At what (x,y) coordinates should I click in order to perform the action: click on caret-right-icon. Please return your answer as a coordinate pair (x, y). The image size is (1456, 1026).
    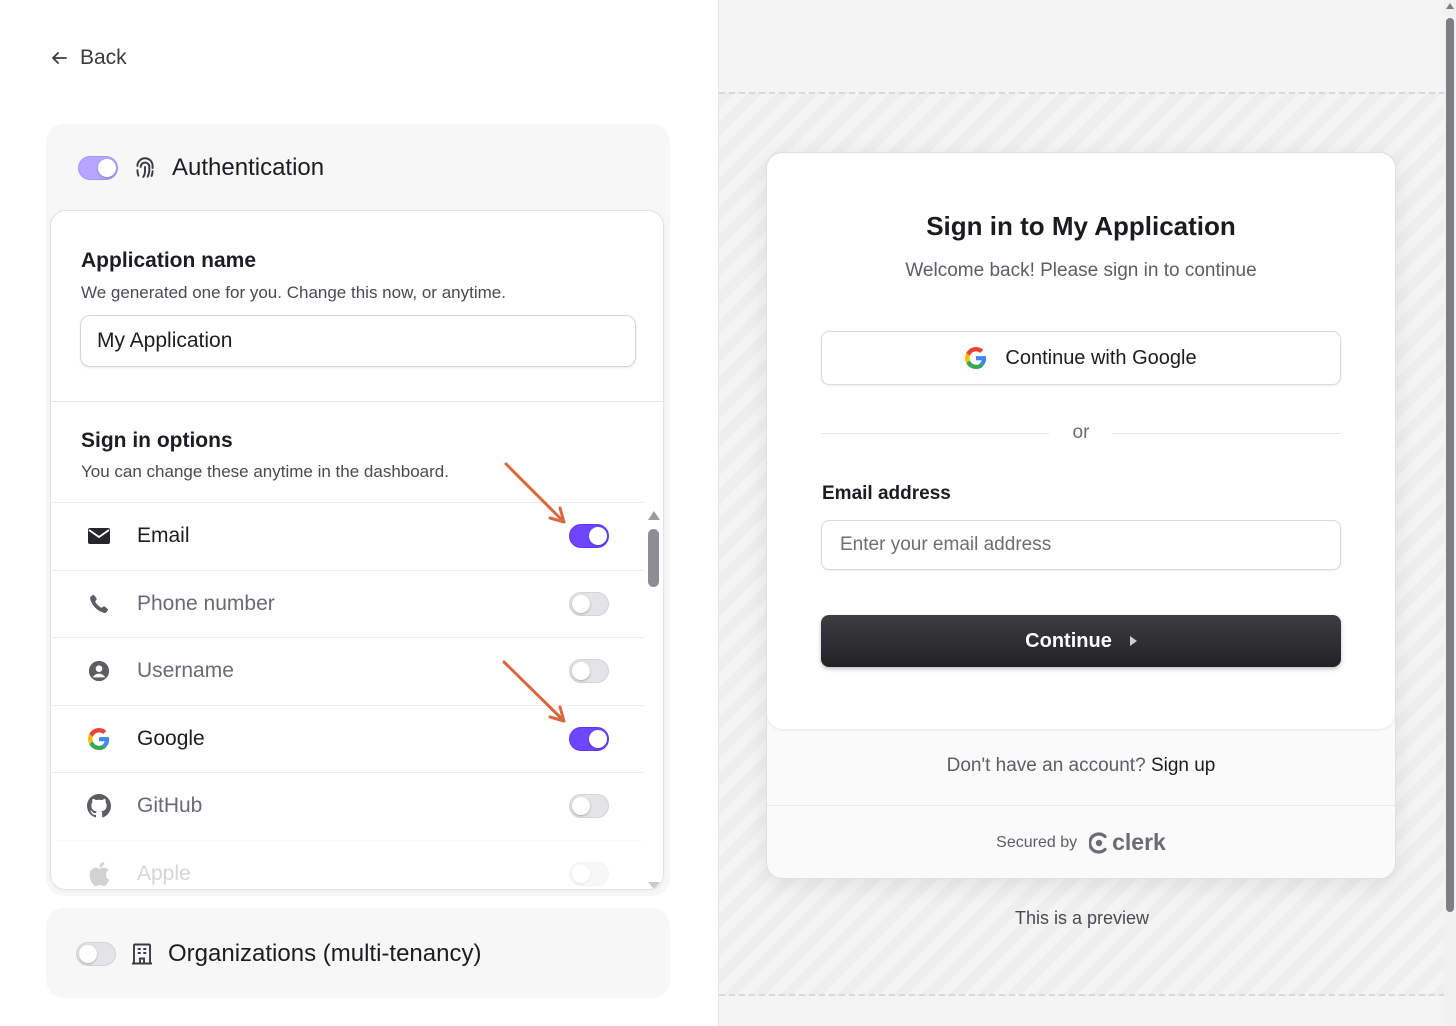
    Looking at the image, I should click on (1133, 641).